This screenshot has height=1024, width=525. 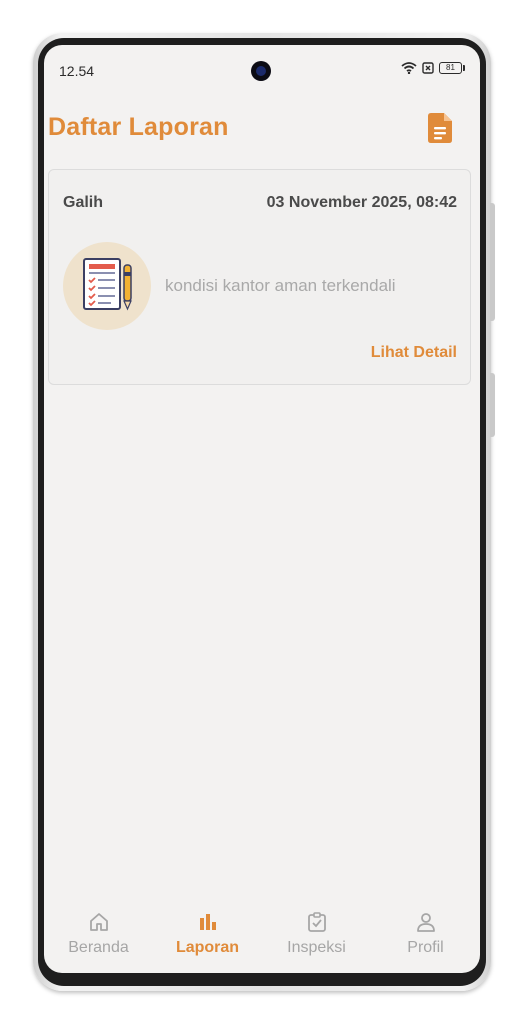 What do you see at coordinates (138, 127) in the screenshot?
I see `page-title: Daftar Laporan` at bounding box center [138, 127].